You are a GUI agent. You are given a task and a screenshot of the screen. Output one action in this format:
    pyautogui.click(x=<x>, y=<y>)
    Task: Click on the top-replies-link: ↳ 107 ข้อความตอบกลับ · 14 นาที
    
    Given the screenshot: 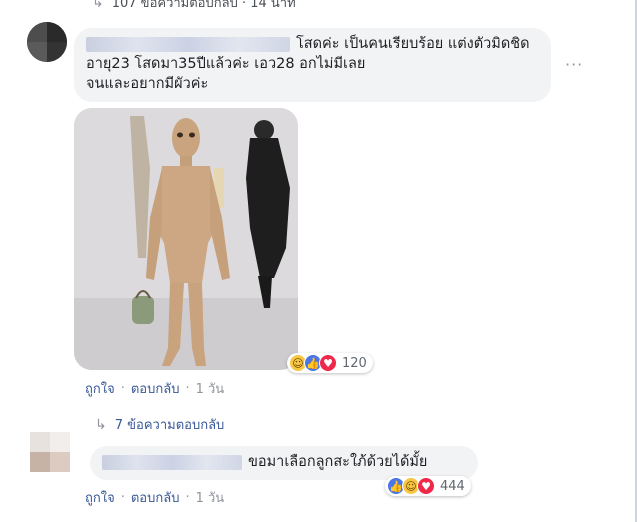 What is the action you would take?
    pyautogui.click(x=194, y=6)
    